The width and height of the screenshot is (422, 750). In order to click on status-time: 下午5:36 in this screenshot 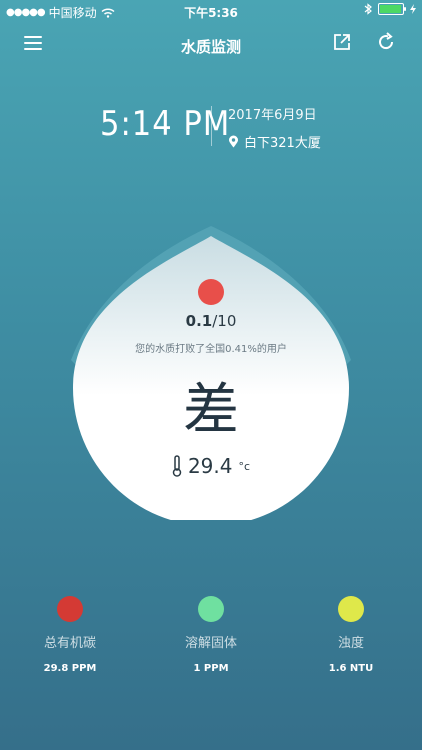, I will do `click(211, 13)`.